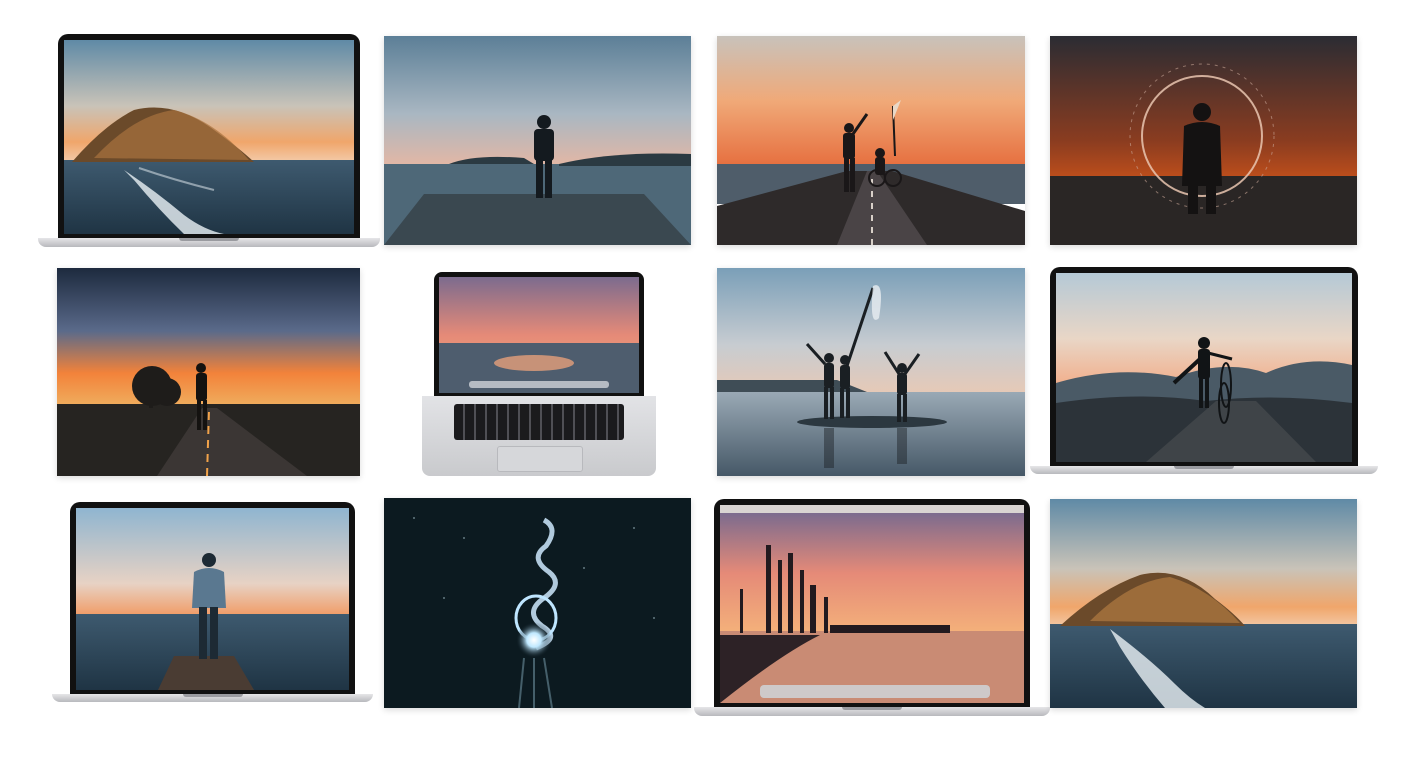 The width and height of the screenshot is (1408, 768). I want to click on laptop-keyboard-deck, so click(539, 436).